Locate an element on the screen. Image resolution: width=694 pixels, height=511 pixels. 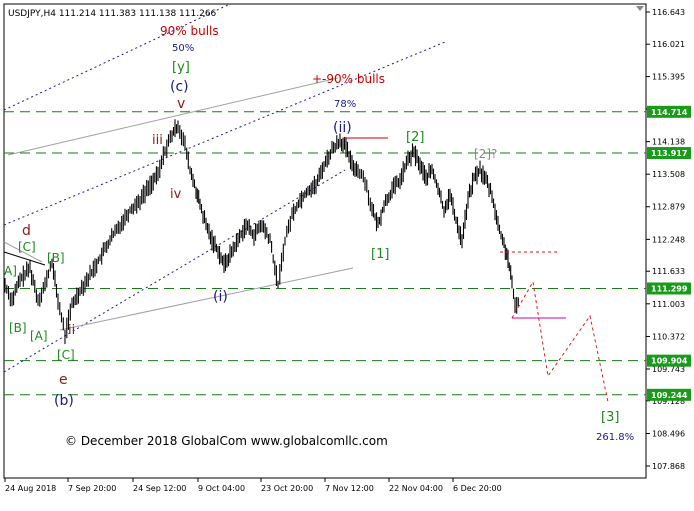
y-tick-label: 116.643 is located at coordinates (668, 12).